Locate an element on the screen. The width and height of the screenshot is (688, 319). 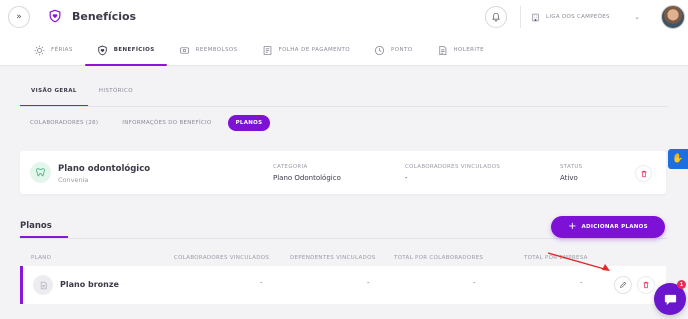
file-icon is located at coordinates (43, 285).